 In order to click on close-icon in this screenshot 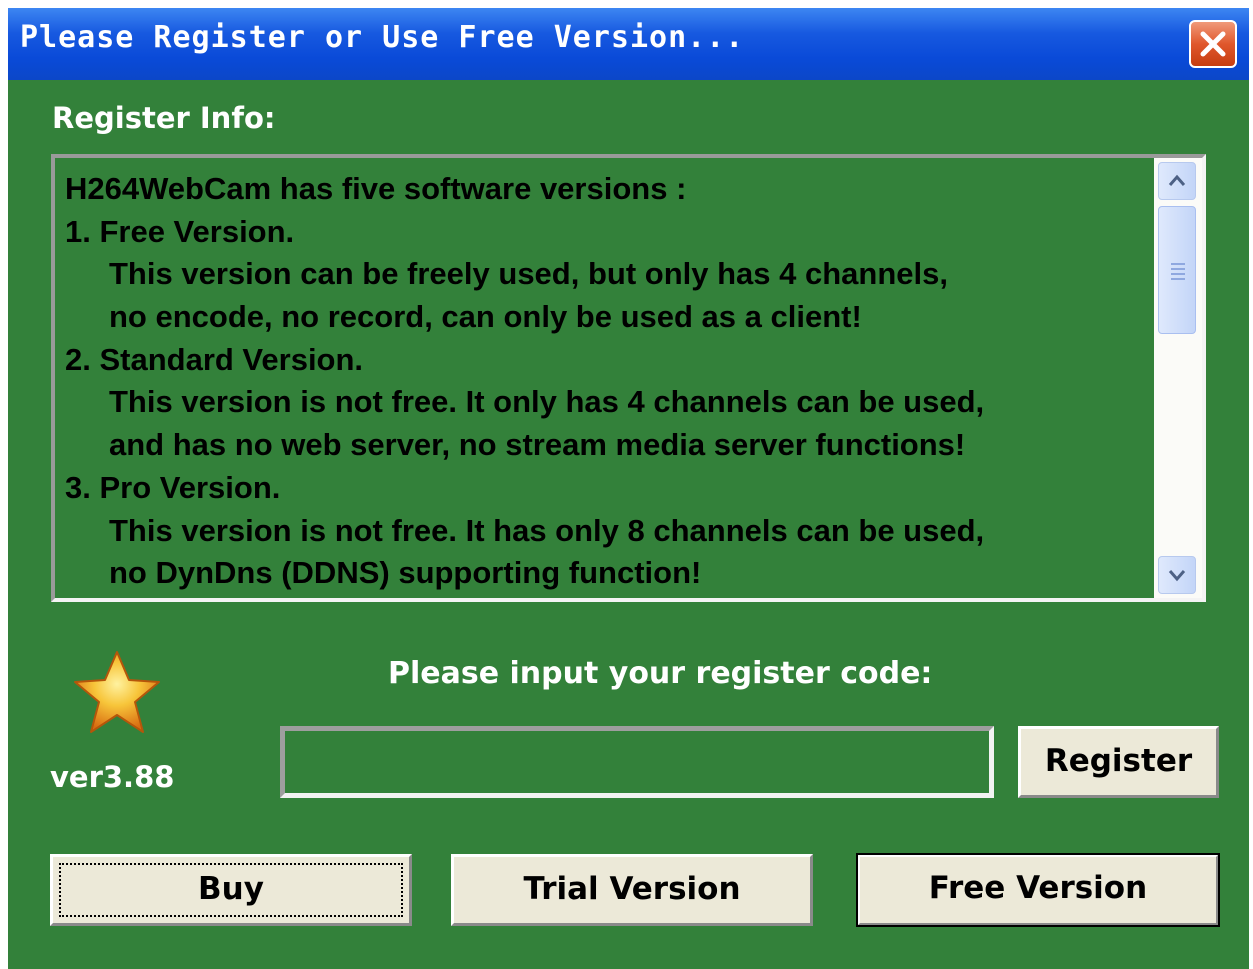, I will do `click(1213, 44)`.